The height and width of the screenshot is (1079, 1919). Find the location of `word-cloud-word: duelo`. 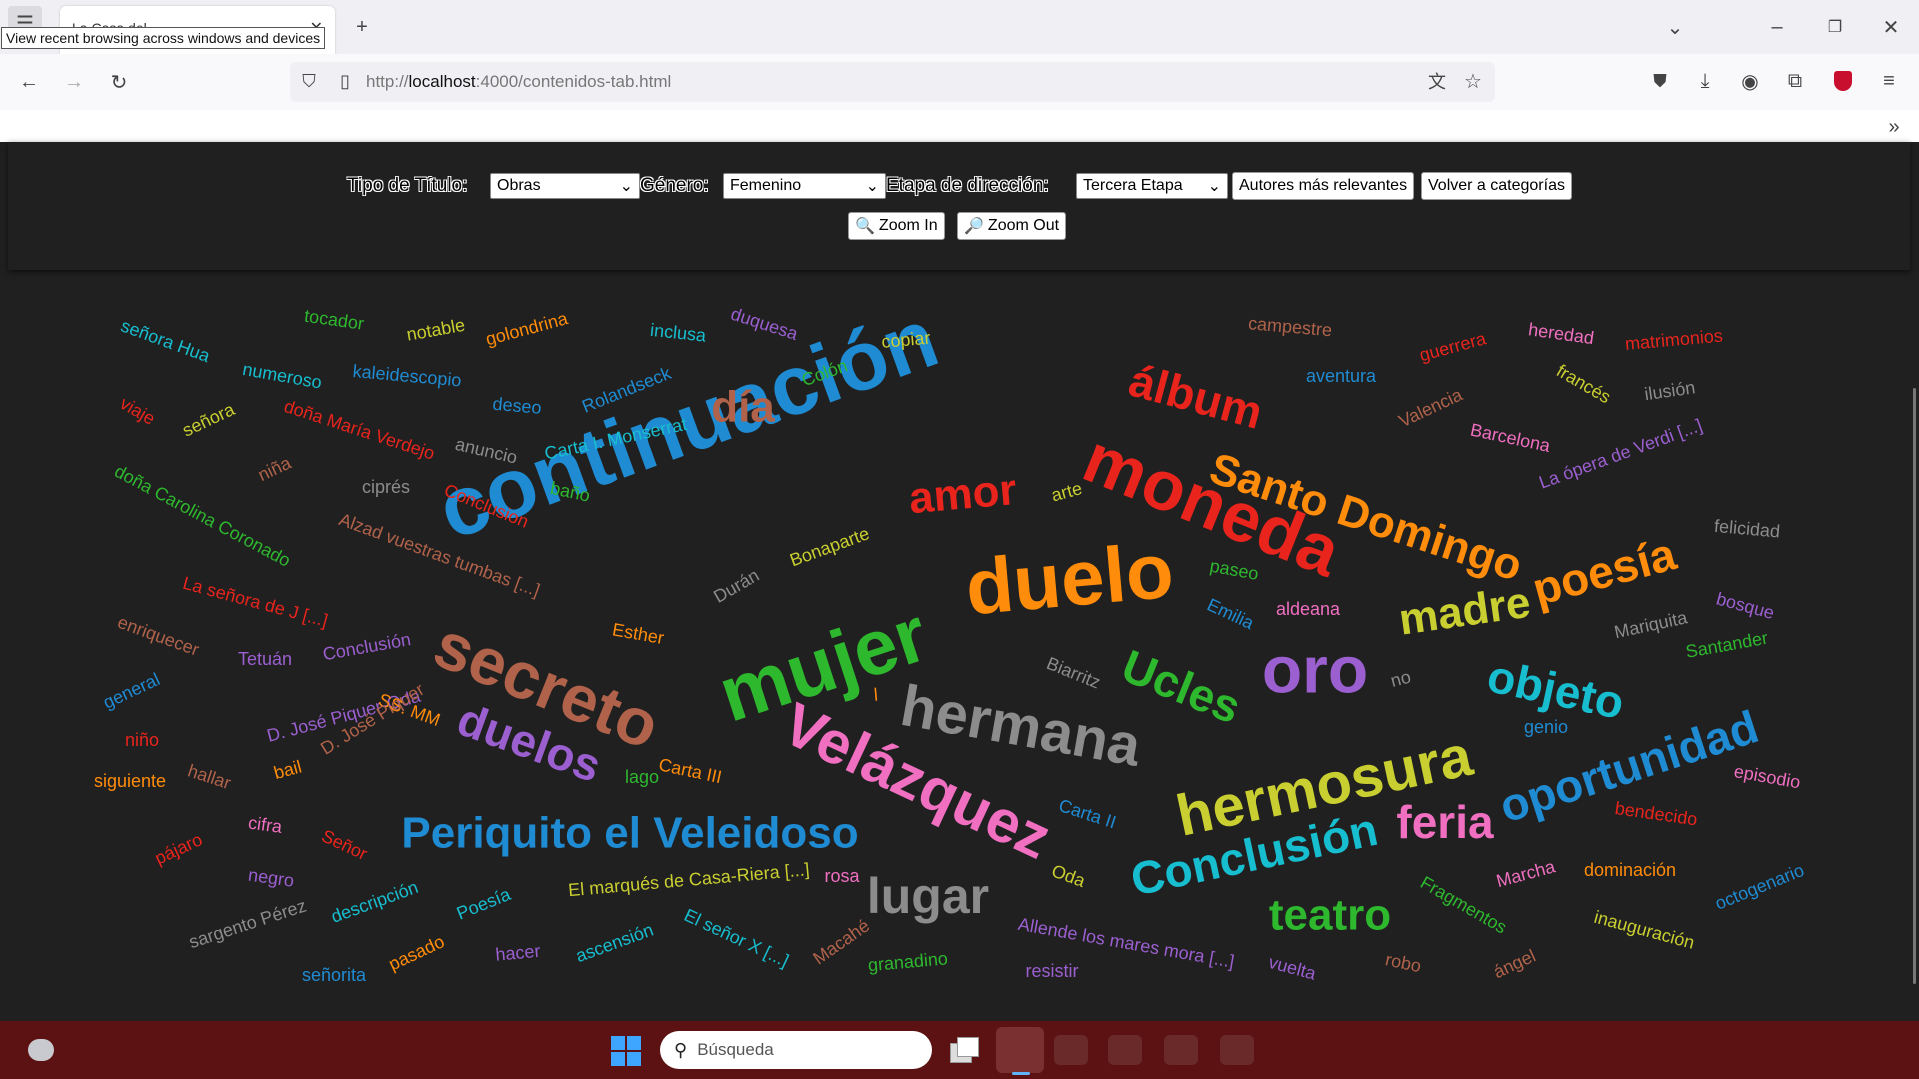

word-cloud-word: duelo is located at coordinates (1069, 579).